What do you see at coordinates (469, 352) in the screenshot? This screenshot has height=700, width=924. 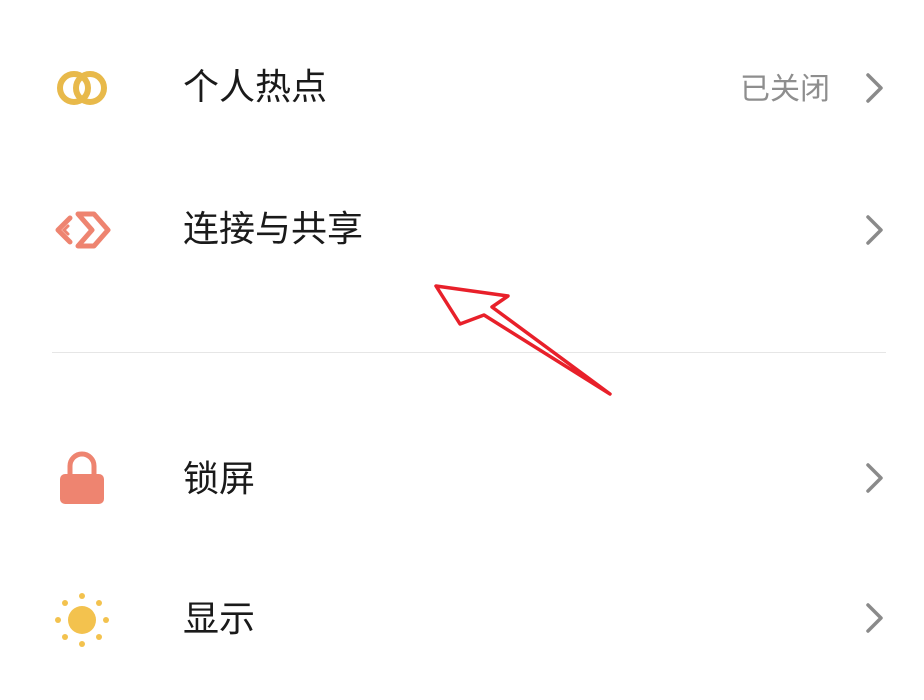 I see `section-divider` at bounding box center [469, 352].